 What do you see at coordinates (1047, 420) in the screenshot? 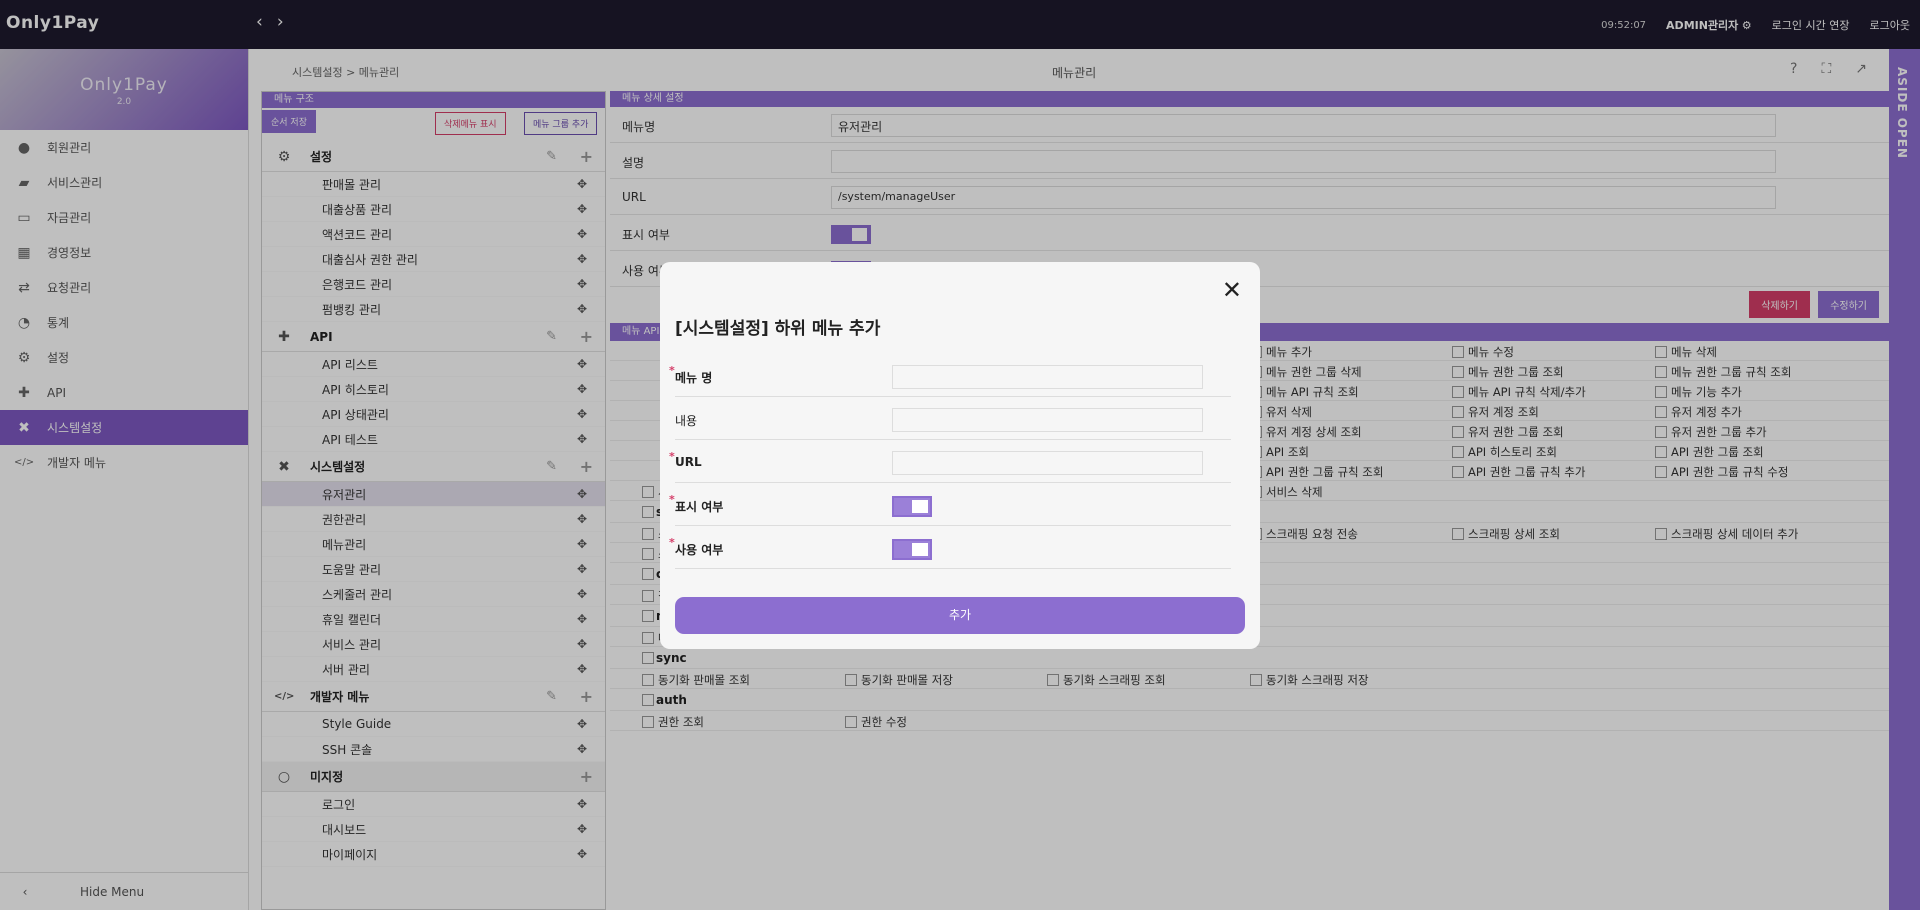
I see `content-input` at bounding box center [1047, 420].